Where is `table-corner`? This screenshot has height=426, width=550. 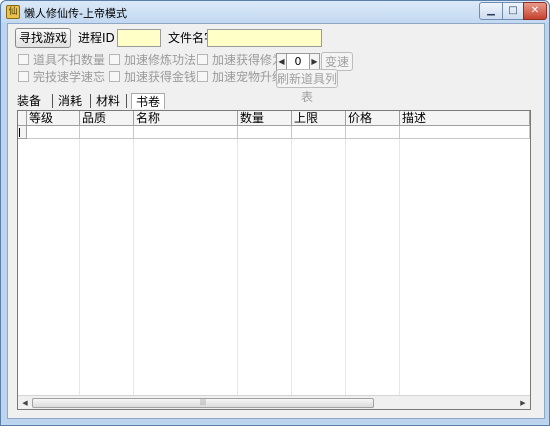 table-corner is located at coordinates (22, 118).